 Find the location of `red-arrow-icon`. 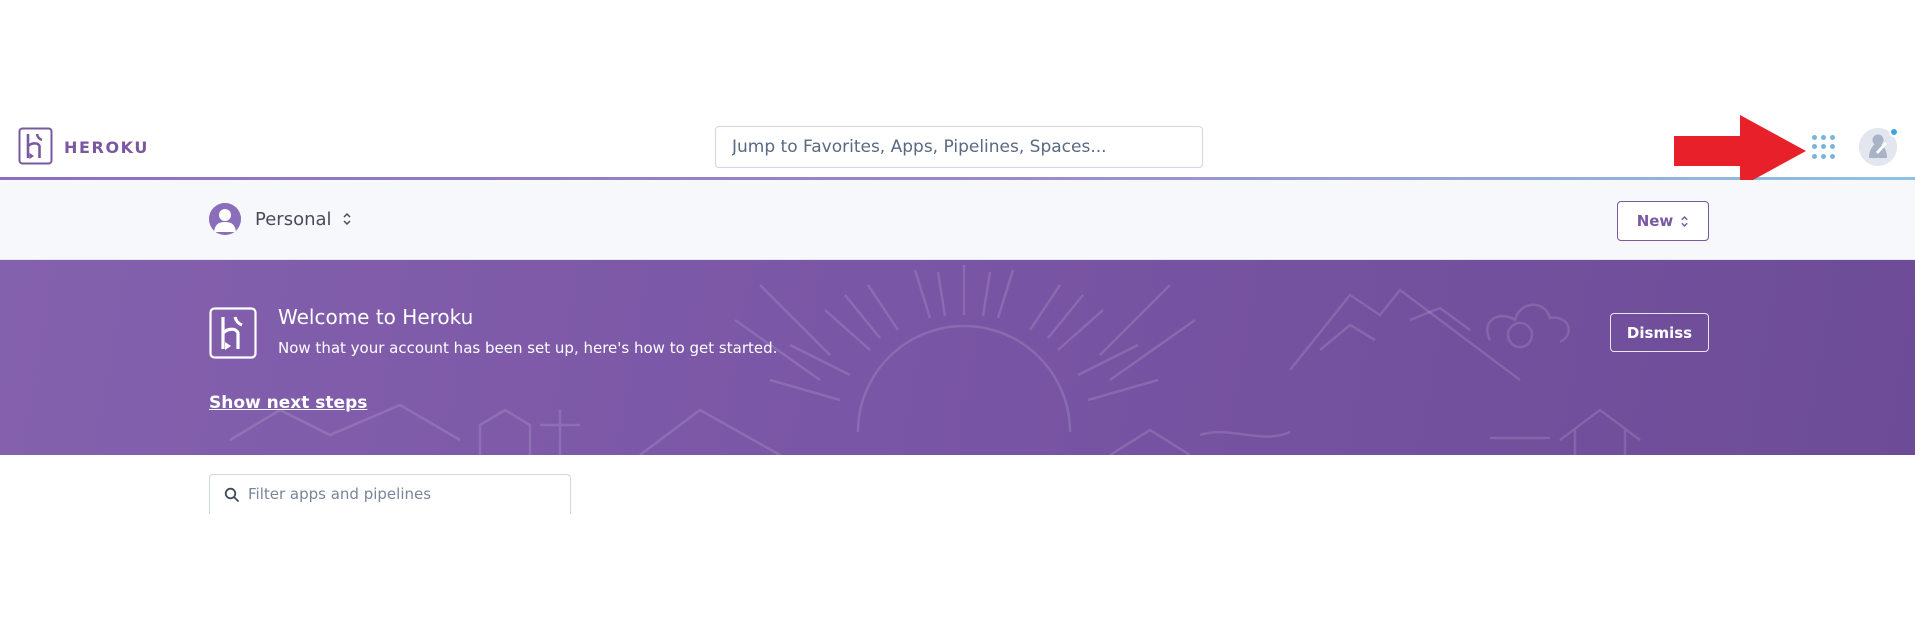

red-arrow-icon is located at coordinates (1740, 151).